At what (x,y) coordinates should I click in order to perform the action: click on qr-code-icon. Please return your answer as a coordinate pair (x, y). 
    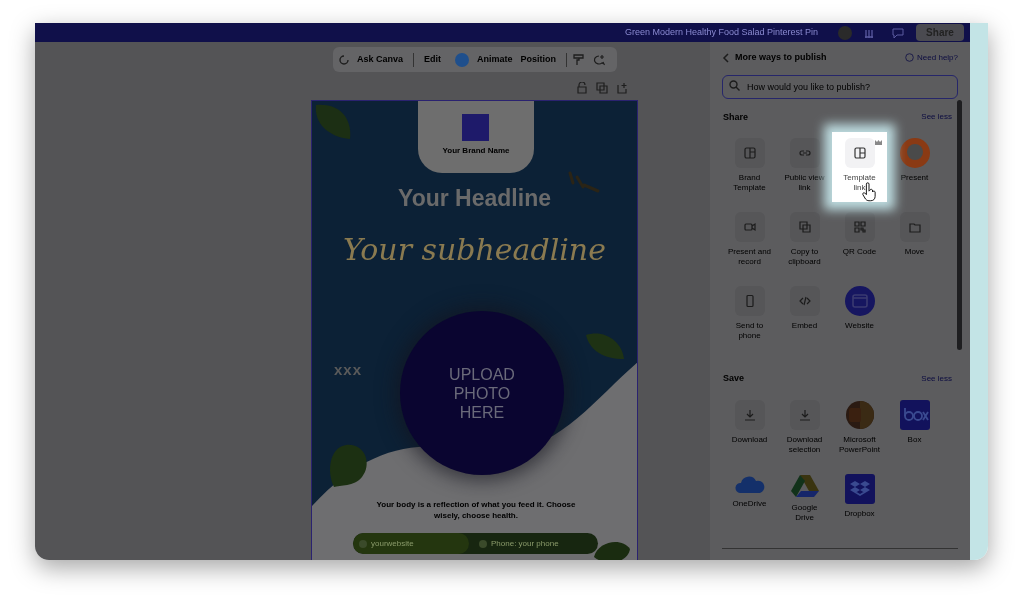
    Looking at the image, I should click on (859, 227).